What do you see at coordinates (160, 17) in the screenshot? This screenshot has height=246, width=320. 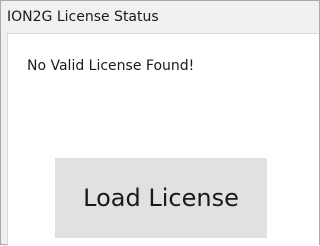 I see `window-titlebar: ION2G License Status` at bounding box center [160, 17].